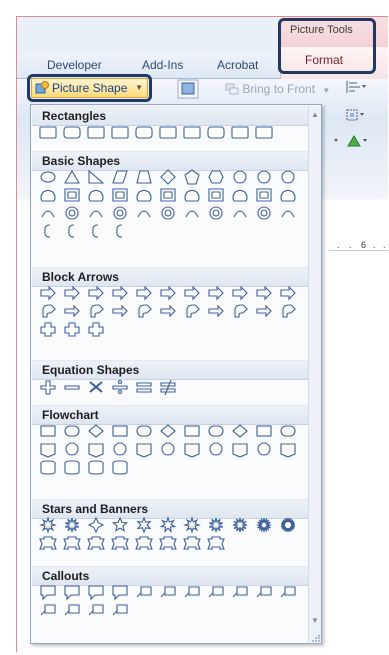  What do you see at coordinates (356, 88) in the screenshot?
I see `align-button` at bounding box center [356, 88].